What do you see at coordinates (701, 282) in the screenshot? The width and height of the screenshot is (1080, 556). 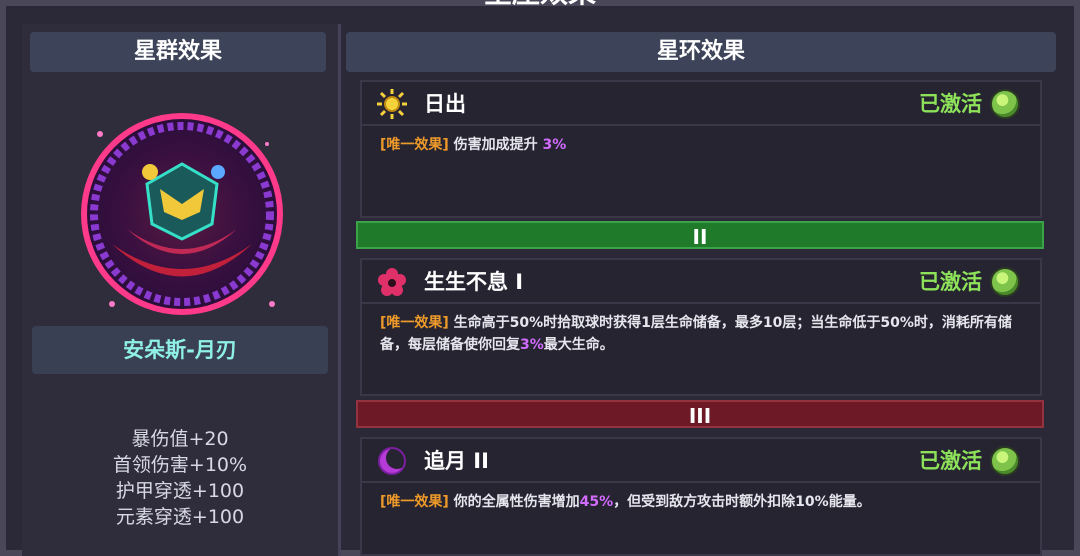 I see `effect-card-header: 生生不息 I 已激活` at bounding box center [701, 282].